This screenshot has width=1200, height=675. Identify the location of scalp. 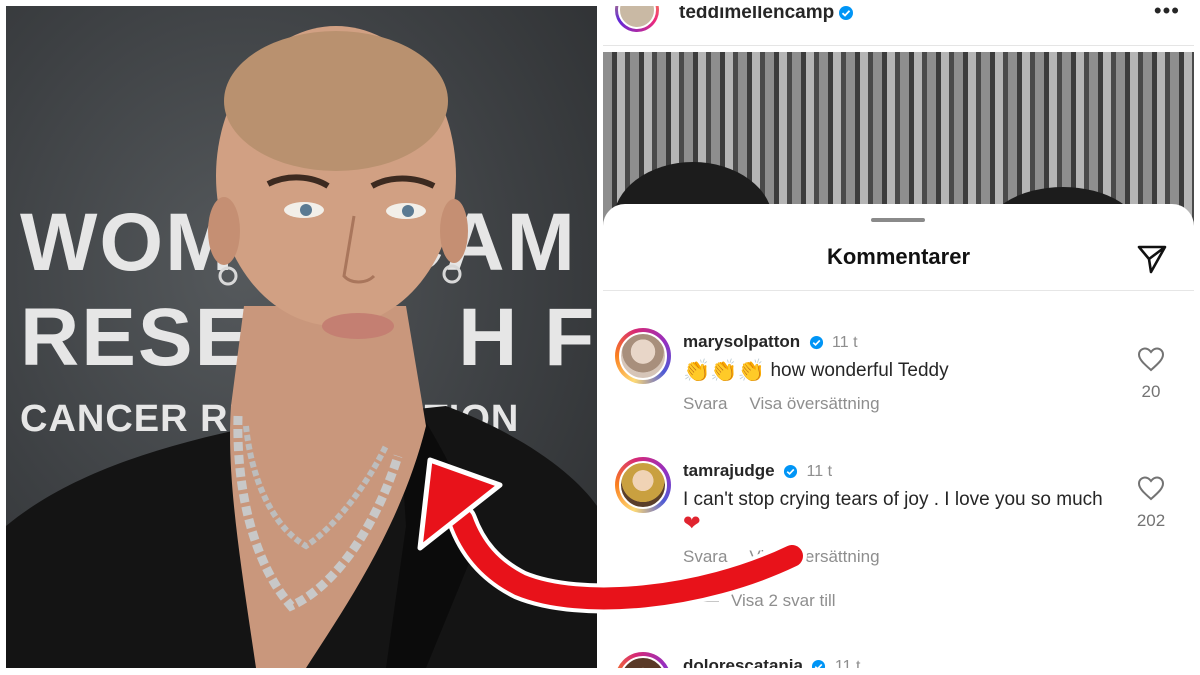
(336, 101).